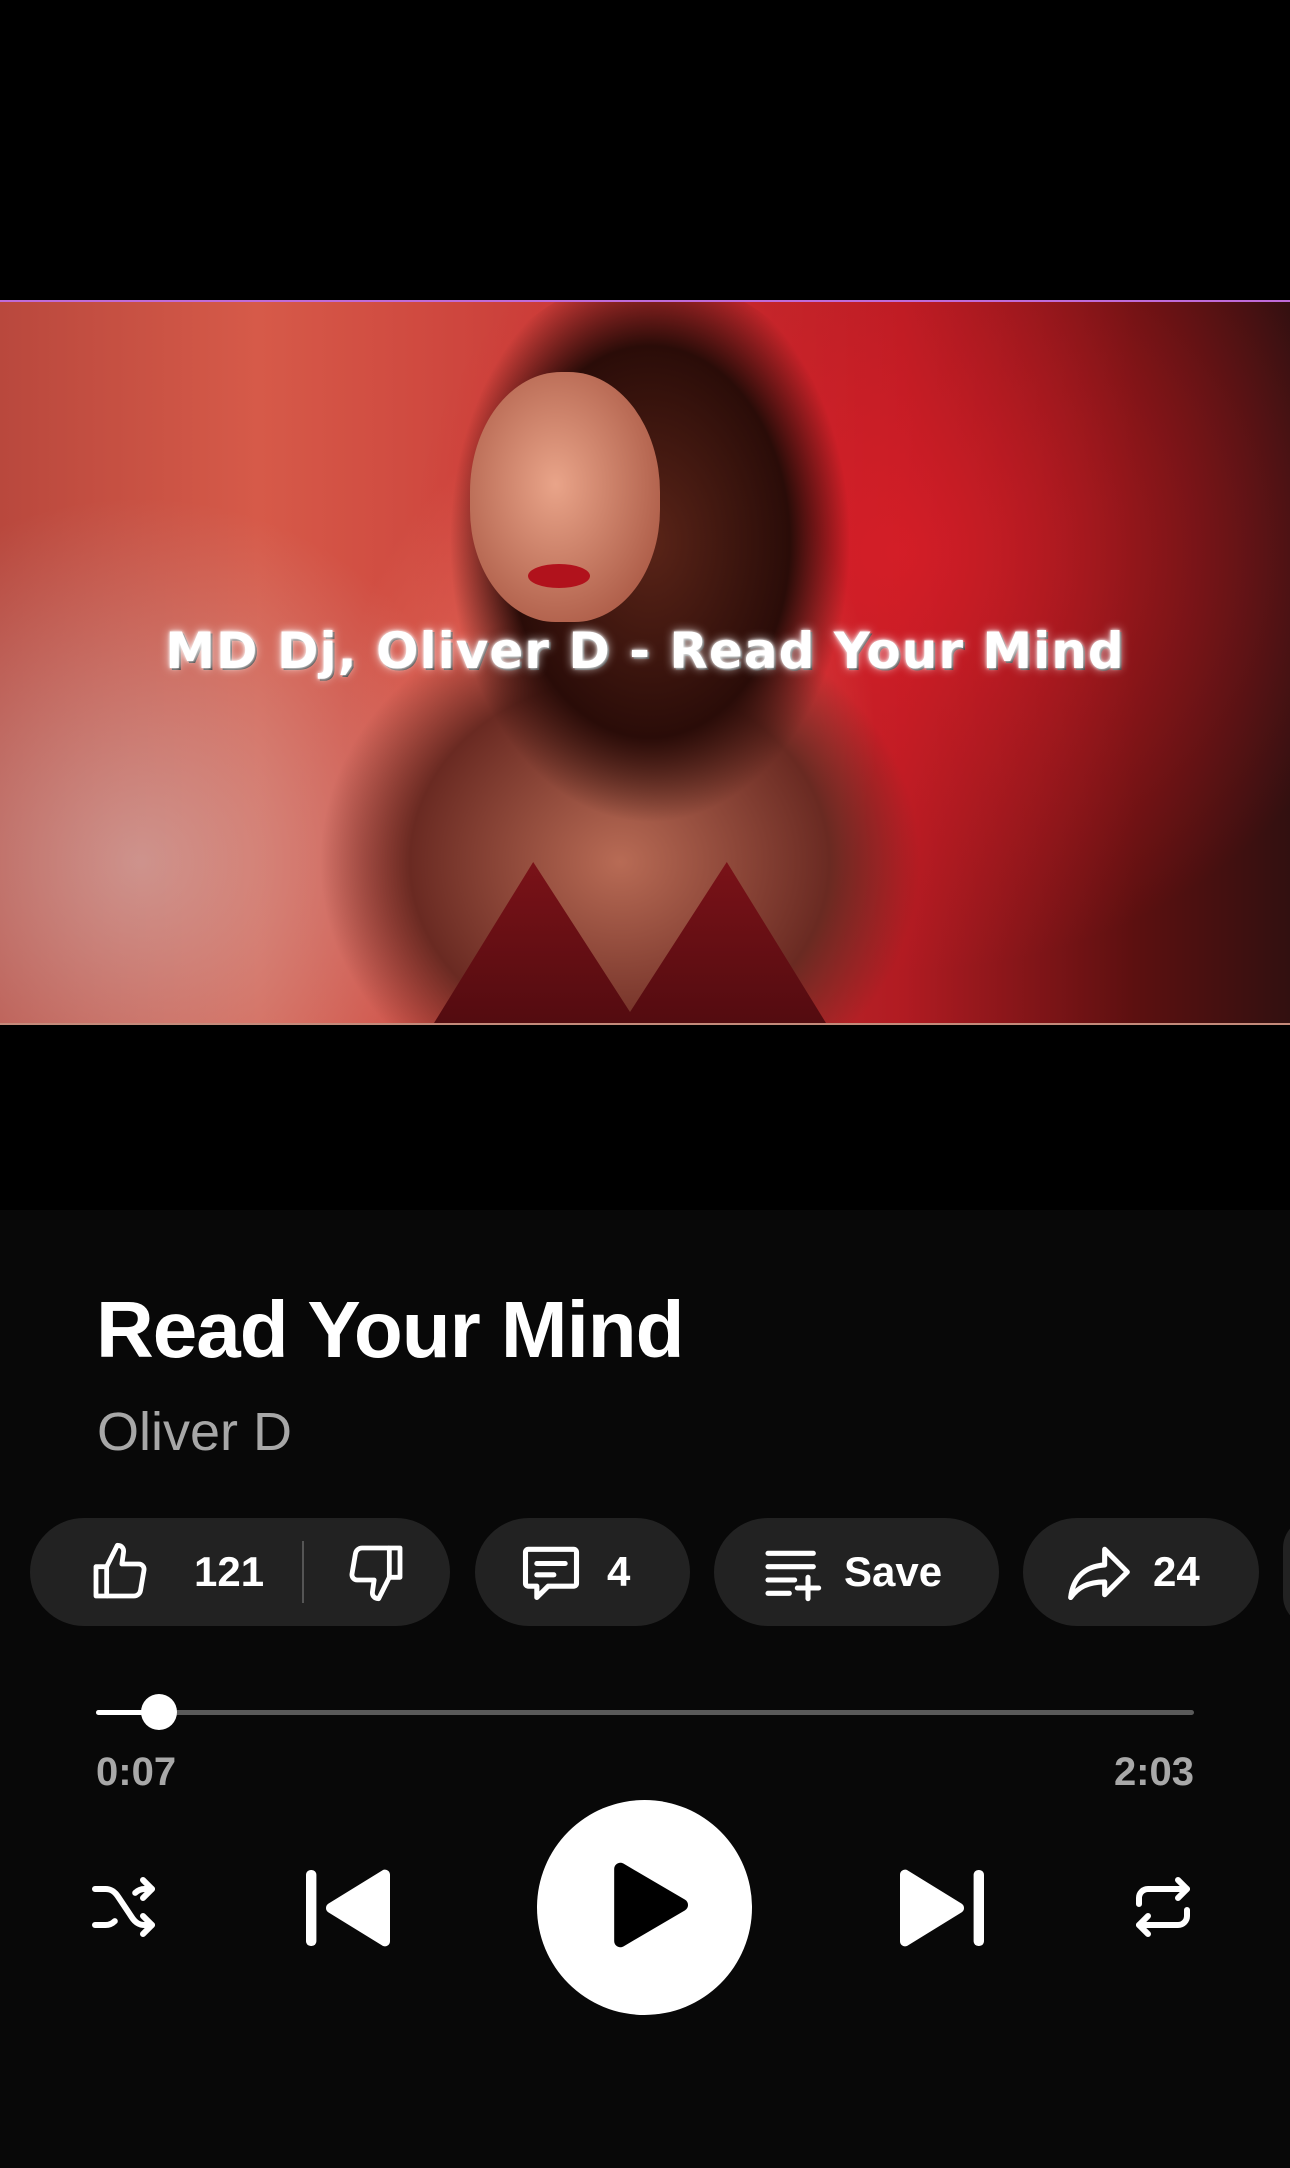  What do you see at coordinates (1141, 1572) in the screenshot?
I see `share-button: 24` at bounding box center [1141, 1572].